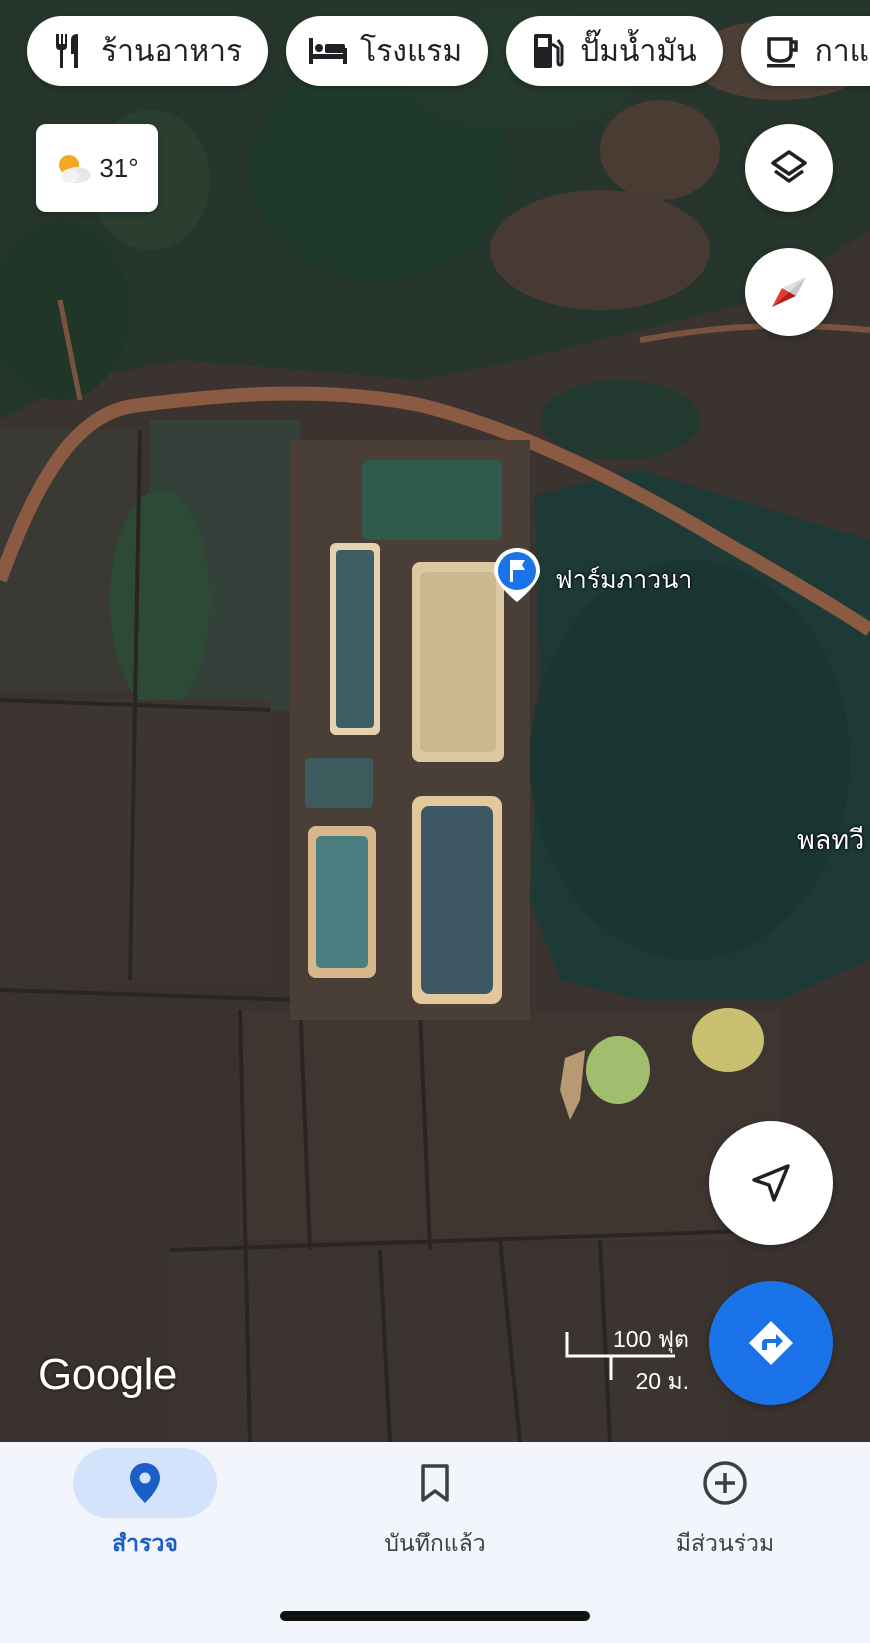  I want to click on compass-button, so click(789, 292).